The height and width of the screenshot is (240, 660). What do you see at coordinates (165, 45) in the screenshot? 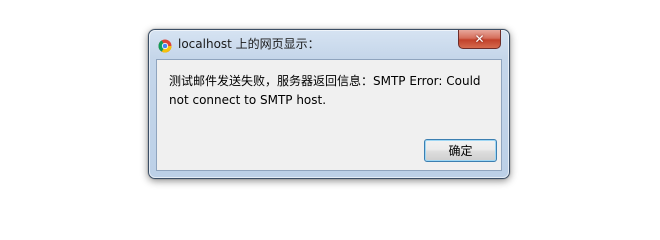
I see `chrome-icon` at bounding box center [165, 45].